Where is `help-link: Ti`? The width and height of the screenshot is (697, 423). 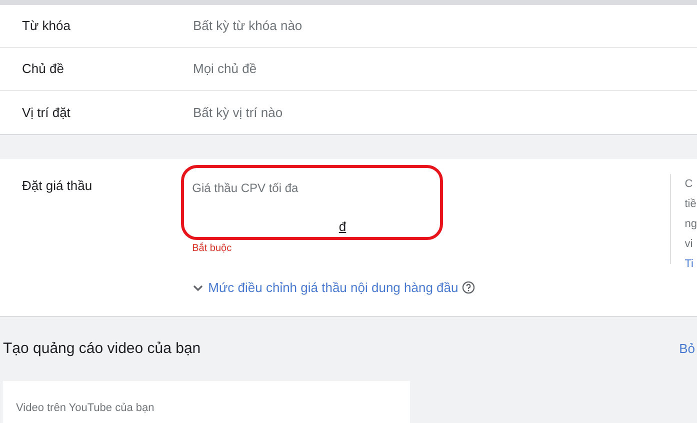
help-link: Ti is located at coordinates (690, 264).